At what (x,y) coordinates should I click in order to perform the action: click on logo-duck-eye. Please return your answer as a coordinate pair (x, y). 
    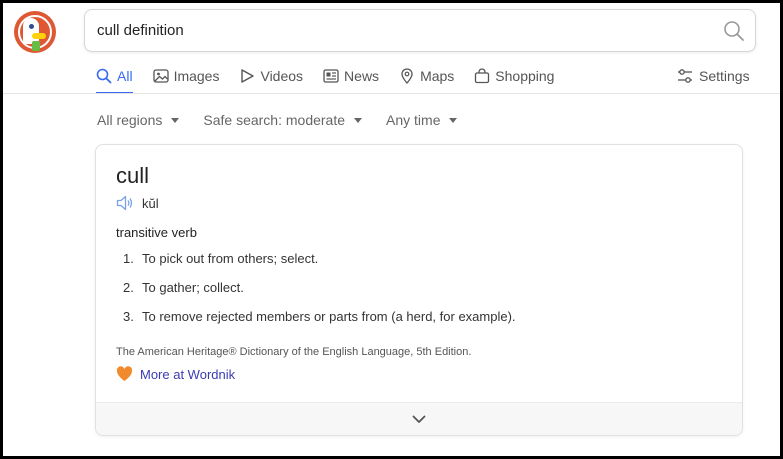
    Looking at the image, I should click on (31, 26).